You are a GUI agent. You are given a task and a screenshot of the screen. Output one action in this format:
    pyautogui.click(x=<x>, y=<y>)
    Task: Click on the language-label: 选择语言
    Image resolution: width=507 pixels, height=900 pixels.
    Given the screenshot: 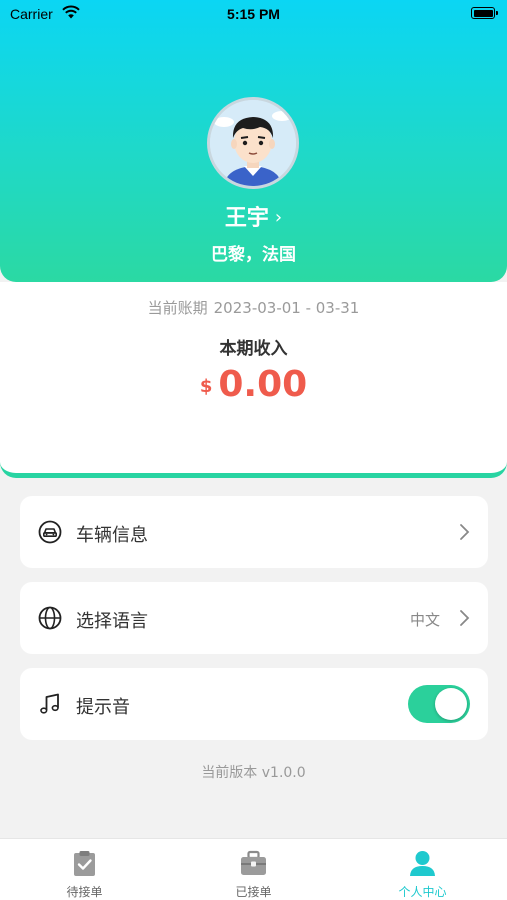 What is the action you would take?
    pyautogui.click(x=112, y=621)
    